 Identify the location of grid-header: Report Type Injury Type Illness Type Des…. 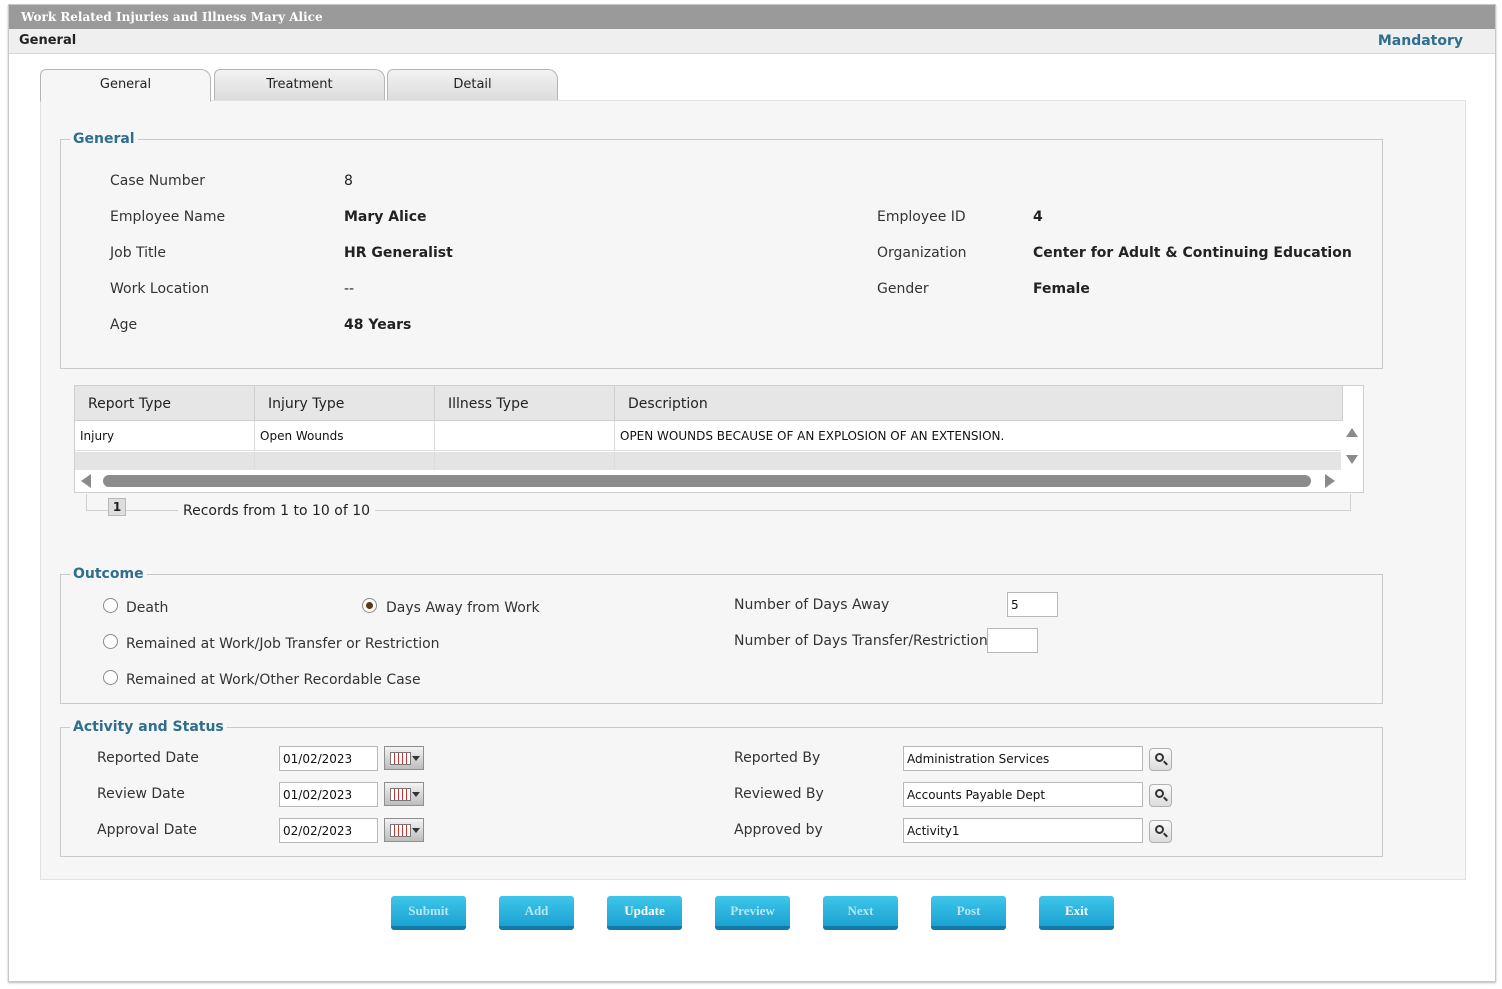
(709, 403).